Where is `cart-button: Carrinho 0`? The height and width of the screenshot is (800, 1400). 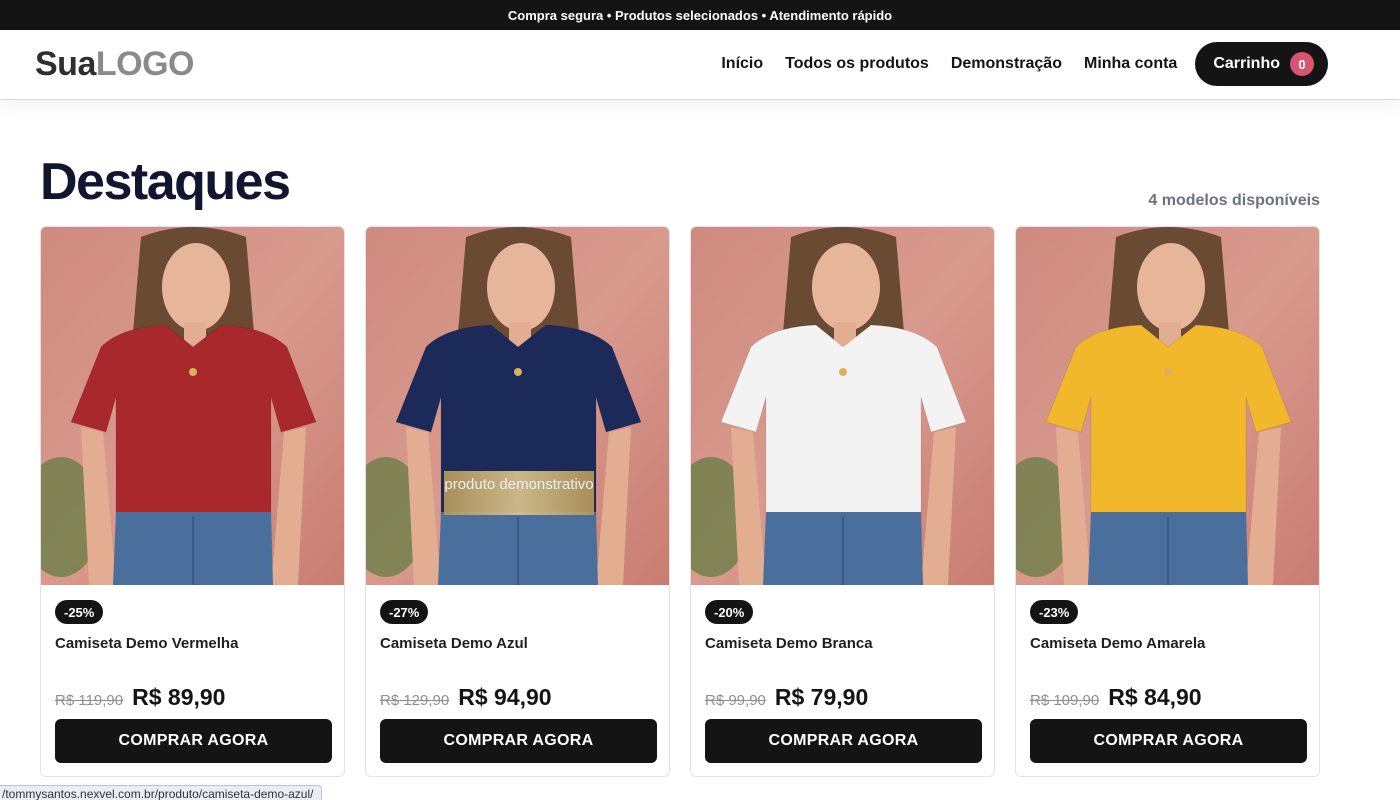 cart-button: Carrinho 0 is located at coordinates (1261, 64).